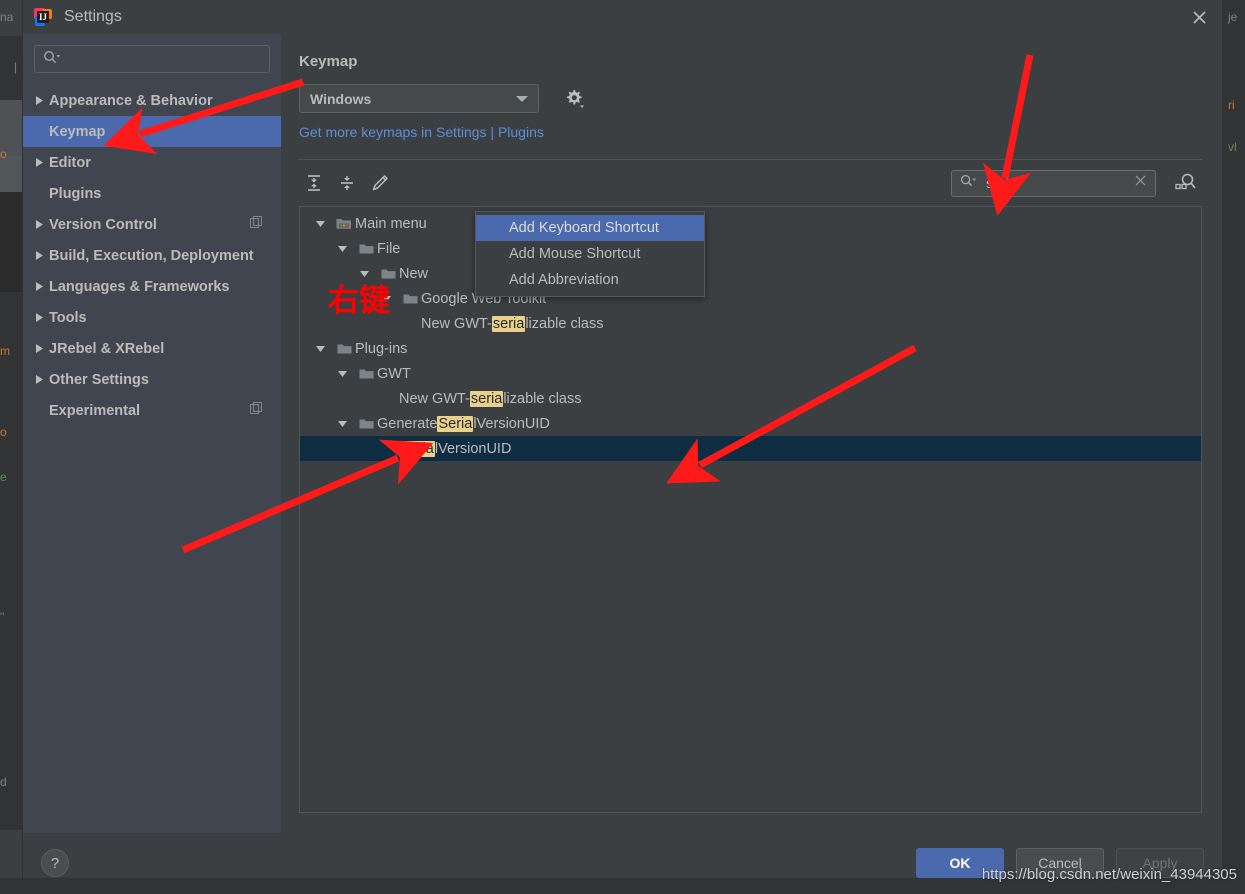  I want to click on help-button: ?, so click(55, 863).